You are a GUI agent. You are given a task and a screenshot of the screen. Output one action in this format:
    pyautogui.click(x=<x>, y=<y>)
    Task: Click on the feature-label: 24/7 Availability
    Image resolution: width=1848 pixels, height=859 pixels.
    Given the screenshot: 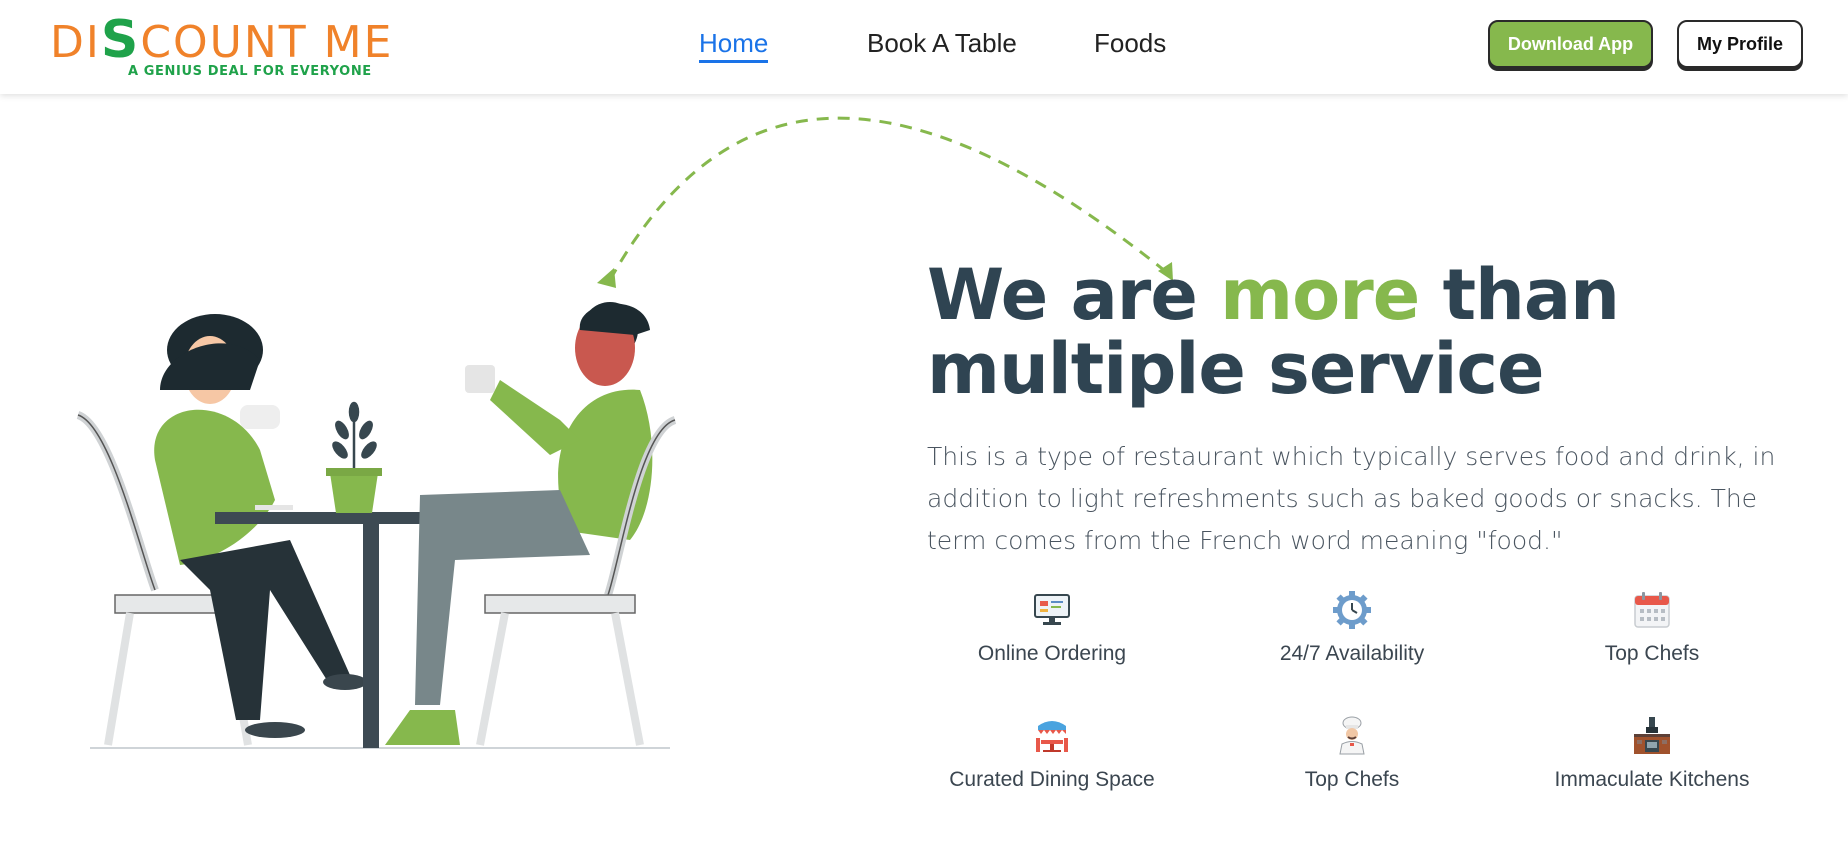 What is the action you would take?
    pyautogui.click(x=1352, y=653)
    